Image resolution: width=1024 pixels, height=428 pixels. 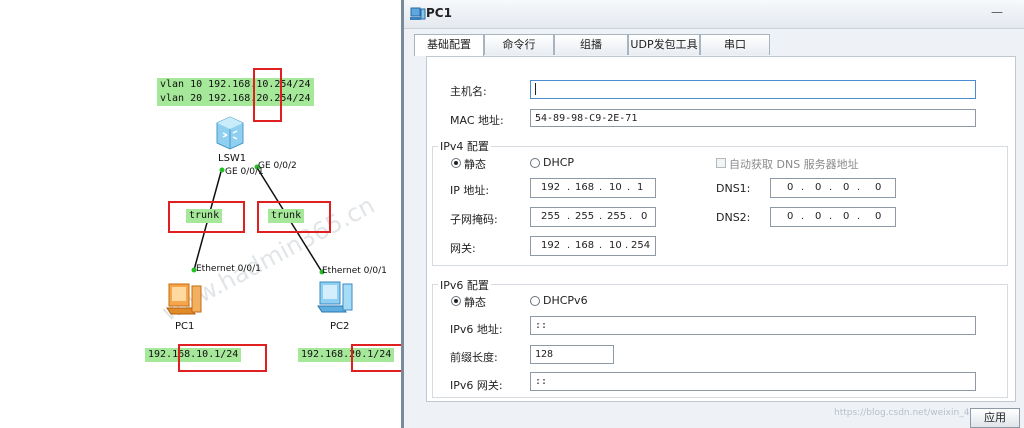 I want to click on switch-icon, so click(x=230, y=133).